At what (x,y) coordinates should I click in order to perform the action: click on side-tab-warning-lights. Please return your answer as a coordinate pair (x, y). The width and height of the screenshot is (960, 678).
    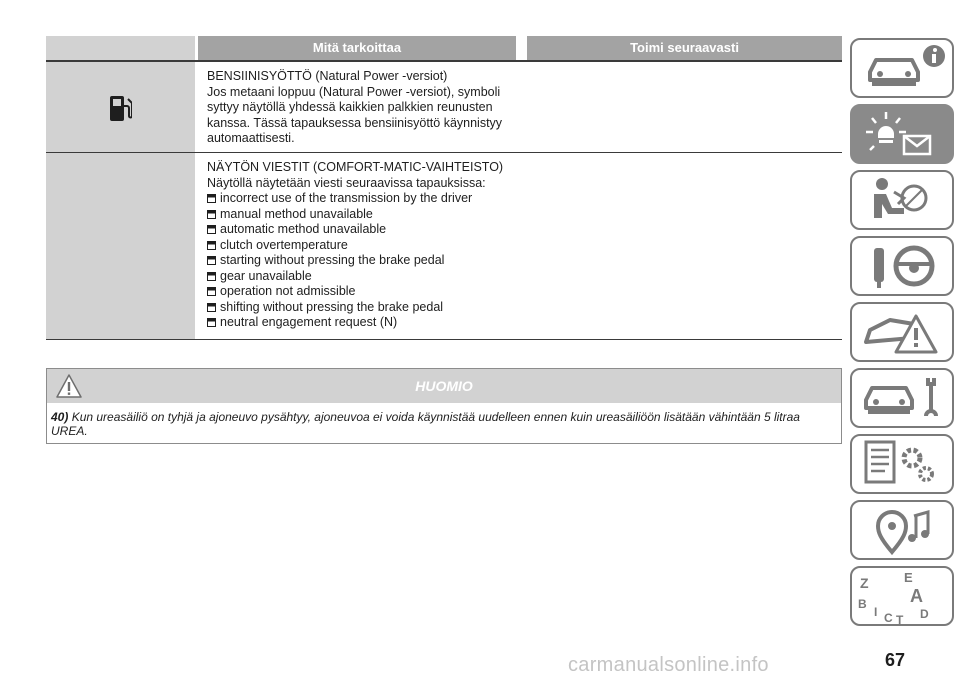
    Looking at the image, I should click on (902, 134).